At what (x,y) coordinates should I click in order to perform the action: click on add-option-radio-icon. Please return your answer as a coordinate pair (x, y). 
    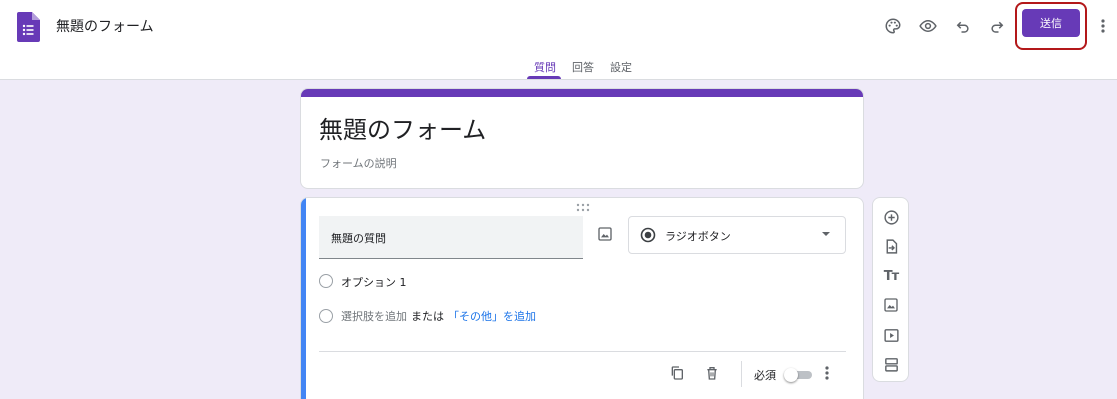
    Looking at the image, I should click on (326, 316).